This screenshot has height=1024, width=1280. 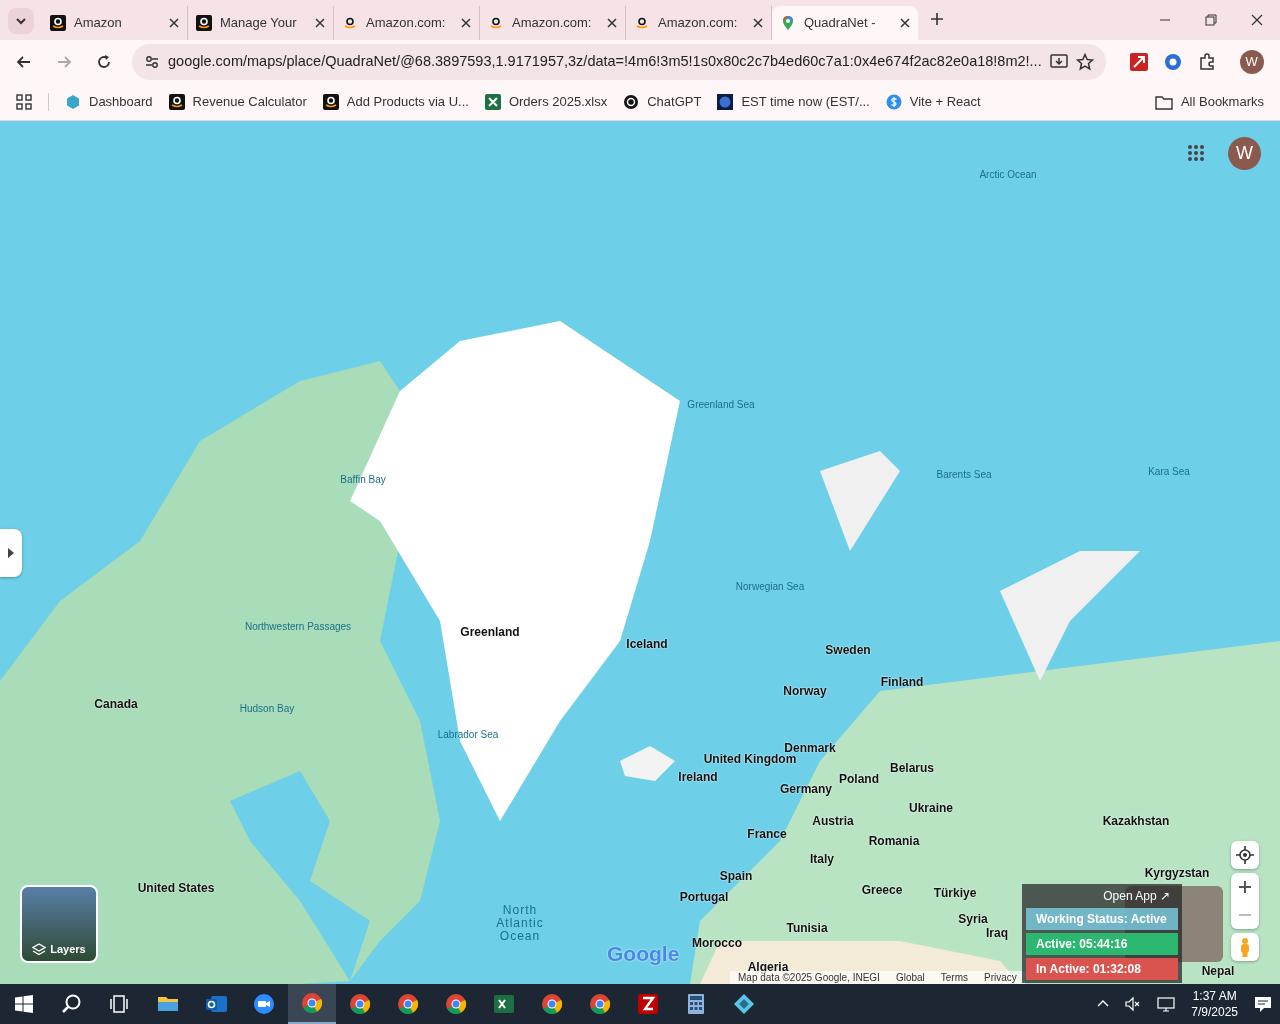 I want to click on side-panel-toggle, so click(x=11, y=553).